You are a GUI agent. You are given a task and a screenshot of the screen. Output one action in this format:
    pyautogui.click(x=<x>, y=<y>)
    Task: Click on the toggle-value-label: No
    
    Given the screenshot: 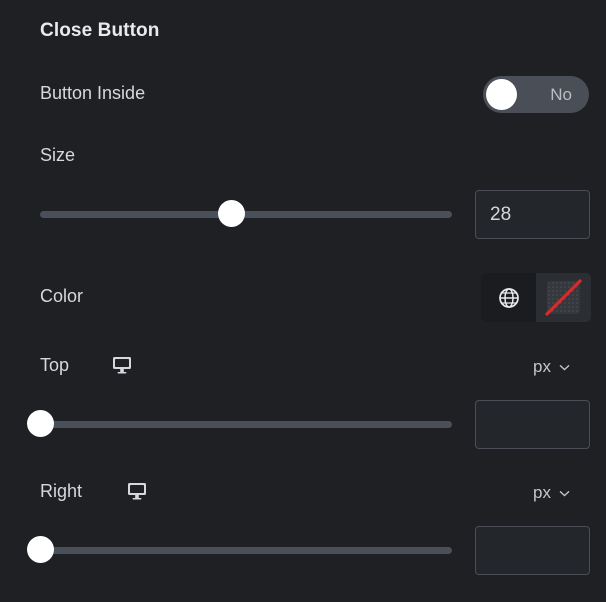 What is the action you would take?
    pyautogui.click(x=561, y=94)
    